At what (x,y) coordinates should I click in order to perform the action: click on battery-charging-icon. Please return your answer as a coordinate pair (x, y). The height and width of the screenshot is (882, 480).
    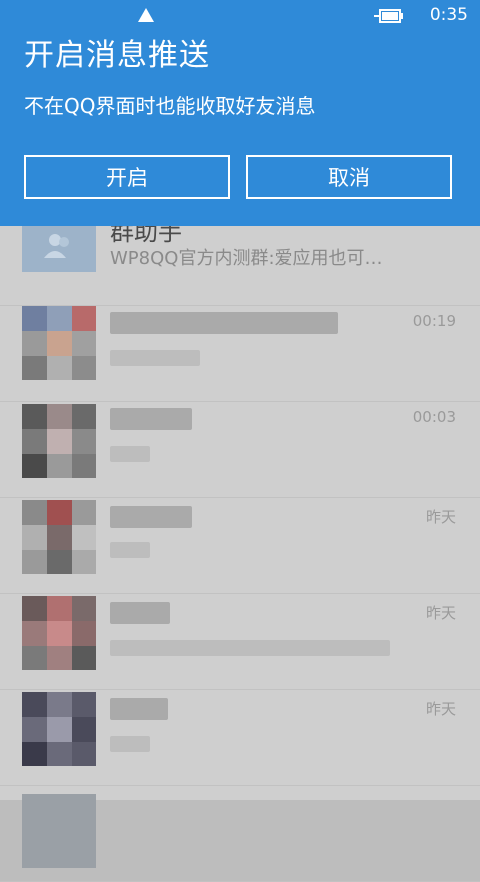
    Looking at the image, I should click on (388, 16).